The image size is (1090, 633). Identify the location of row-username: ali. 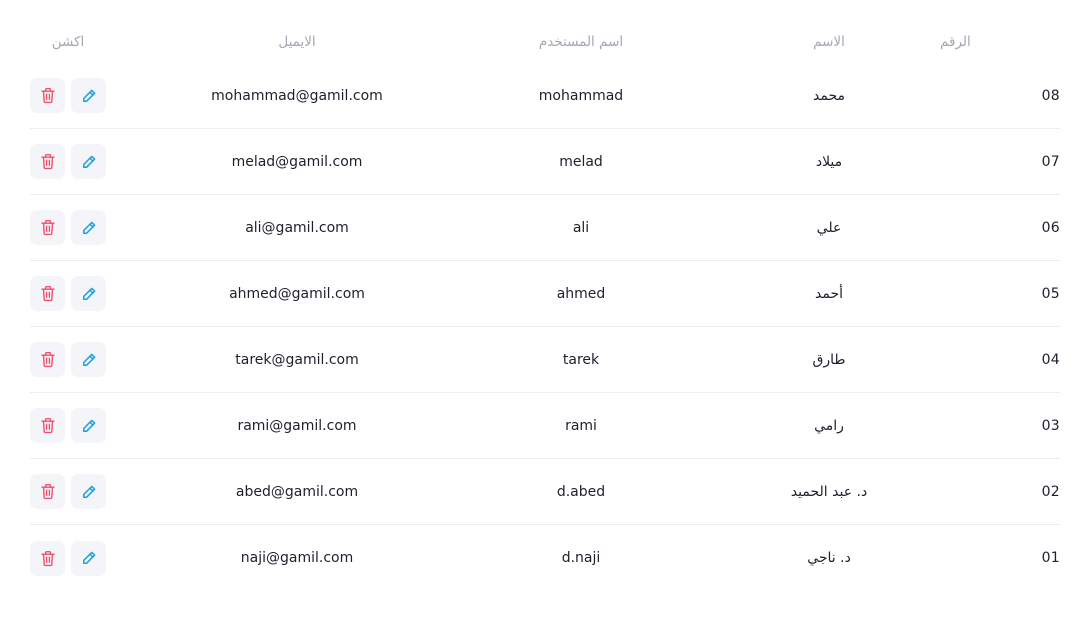
(581, 227).